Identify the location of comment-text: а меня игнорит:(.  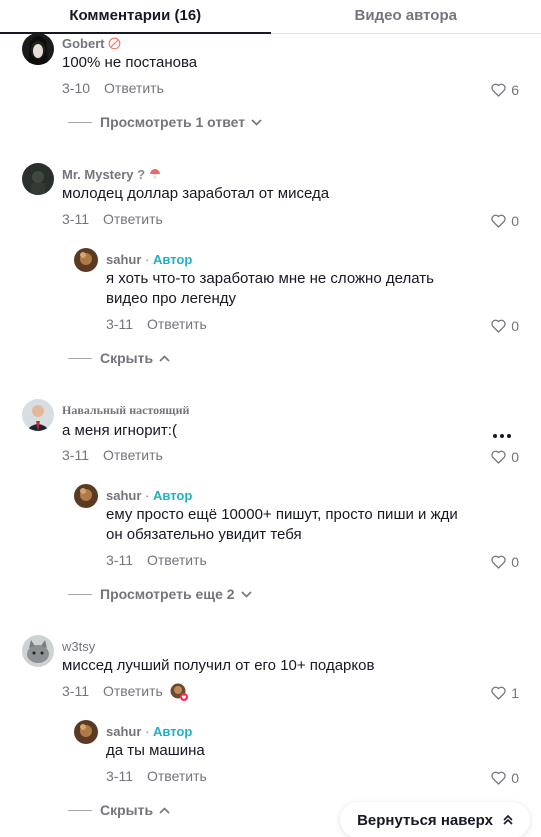
(119, 430).